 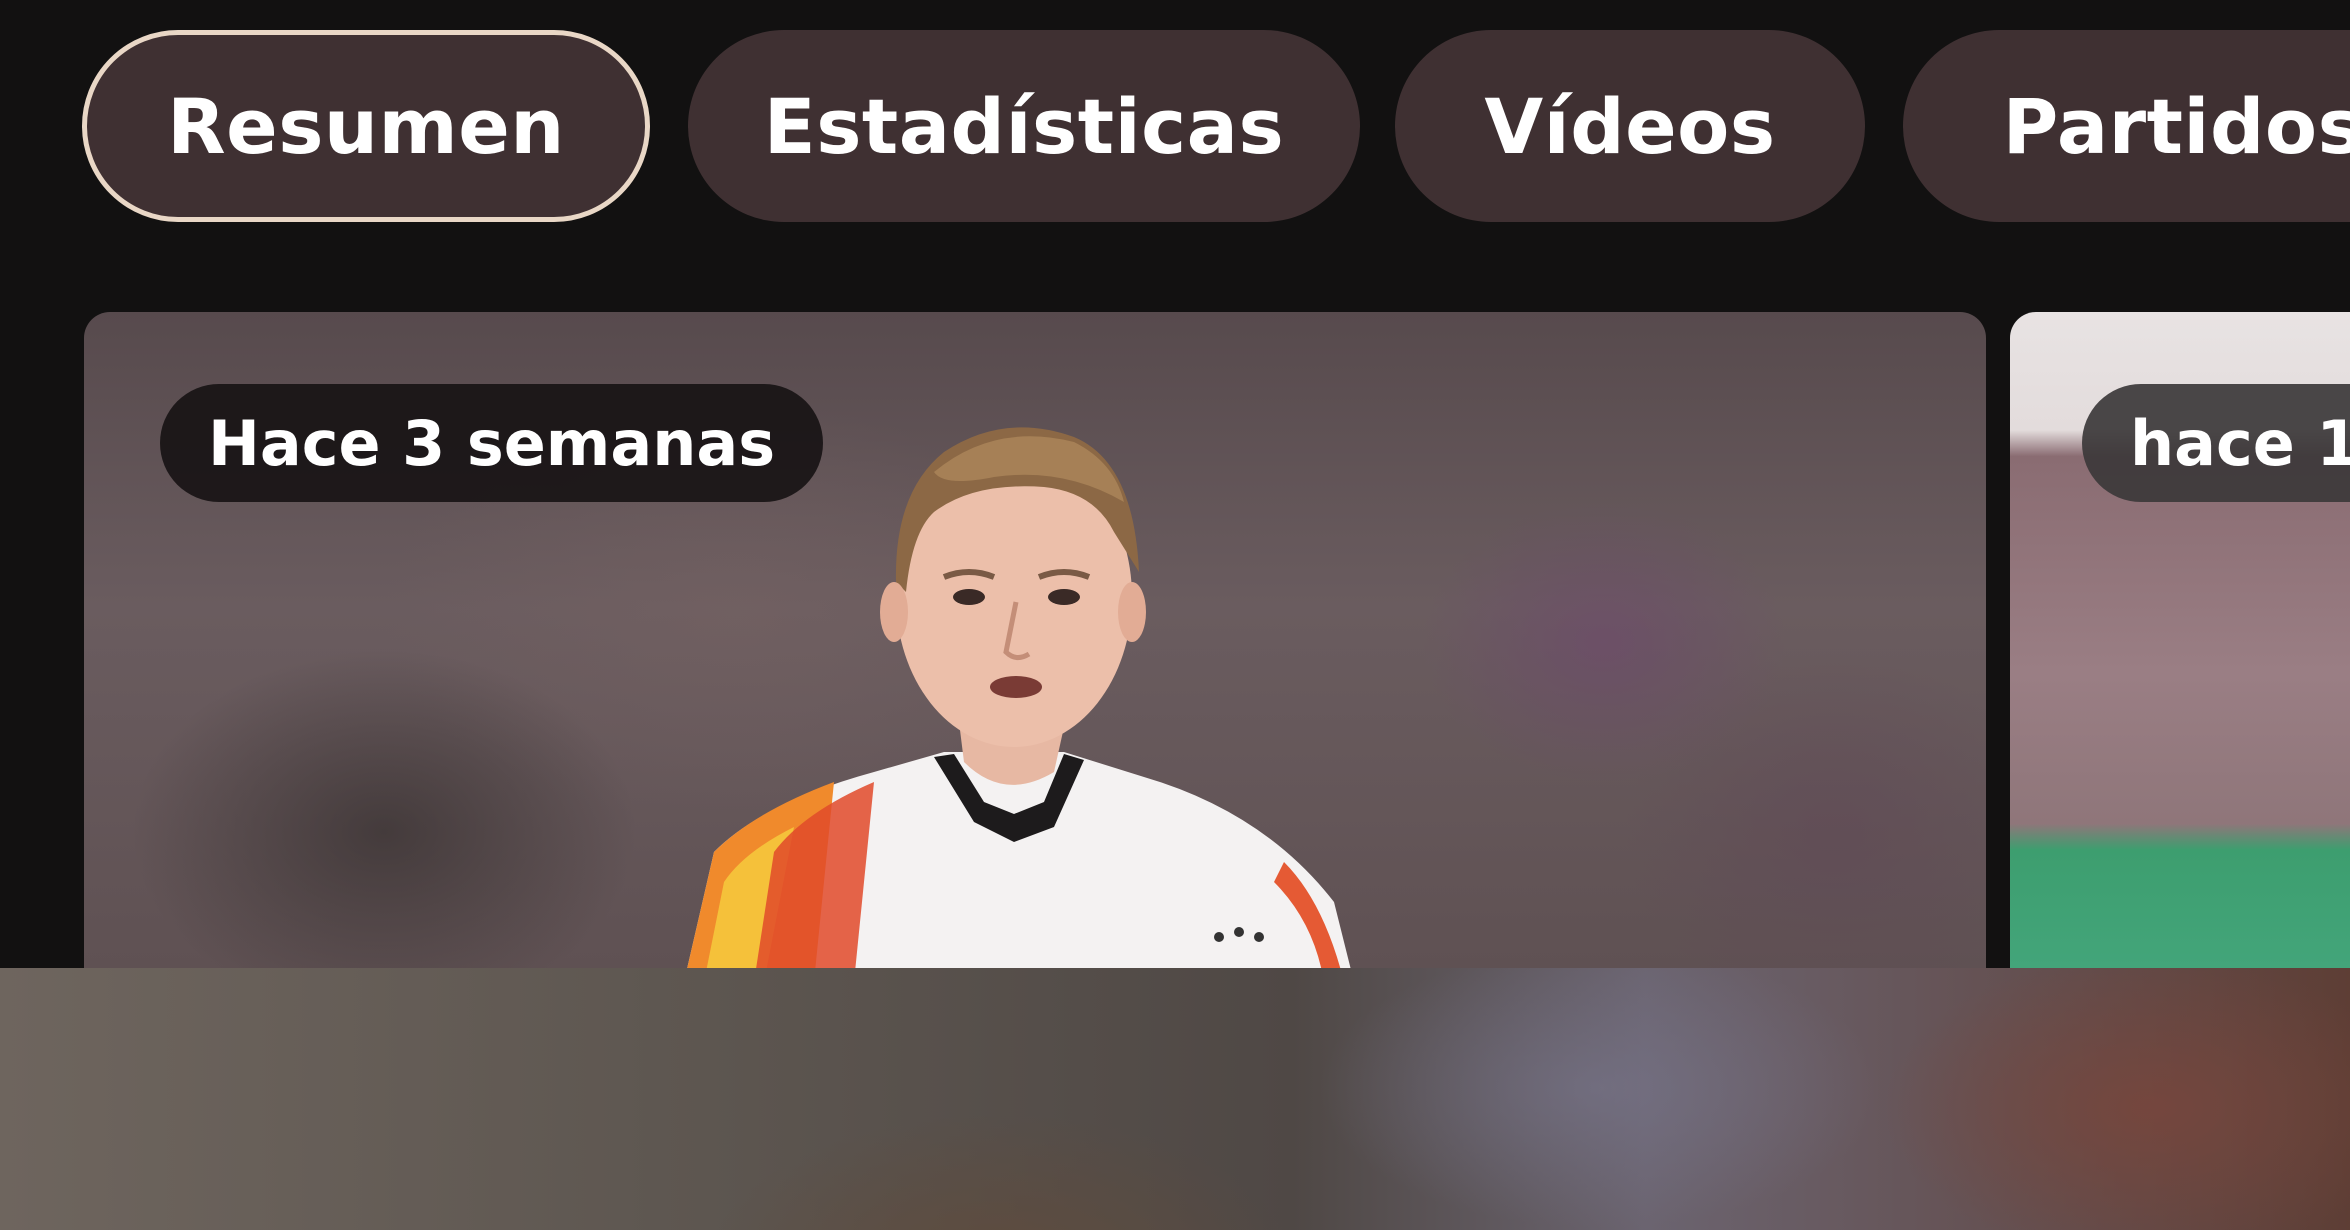 What do you see at coordinates (1024, 126) in the screenshot?
I see `tab-estadisticas: Estadísticas` at bounding box center [1024, 126].